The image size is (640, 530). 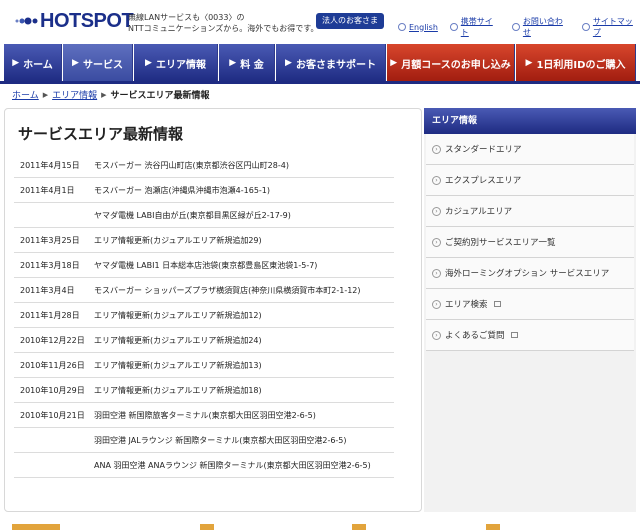 What do you see at coordinates (33, 63) in the screenshot?
I see `nav-home: ▶ ホーム` at bounding box center [33, 63].